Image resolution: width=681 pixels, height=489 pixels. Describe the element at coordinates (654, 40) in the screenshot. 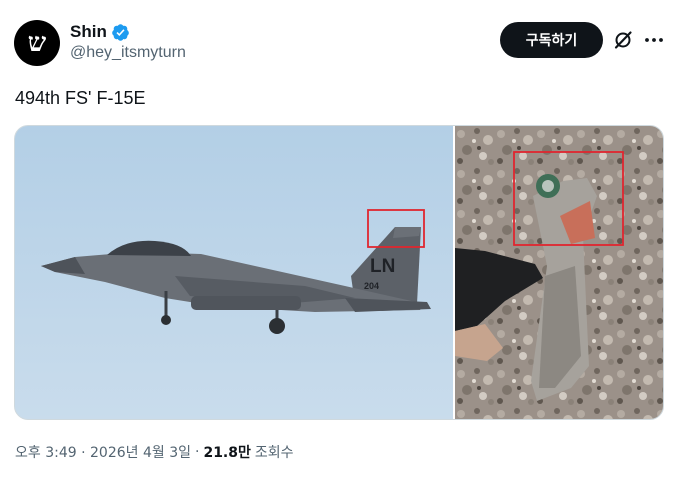

I see `more-horizontal-icon` at that location.